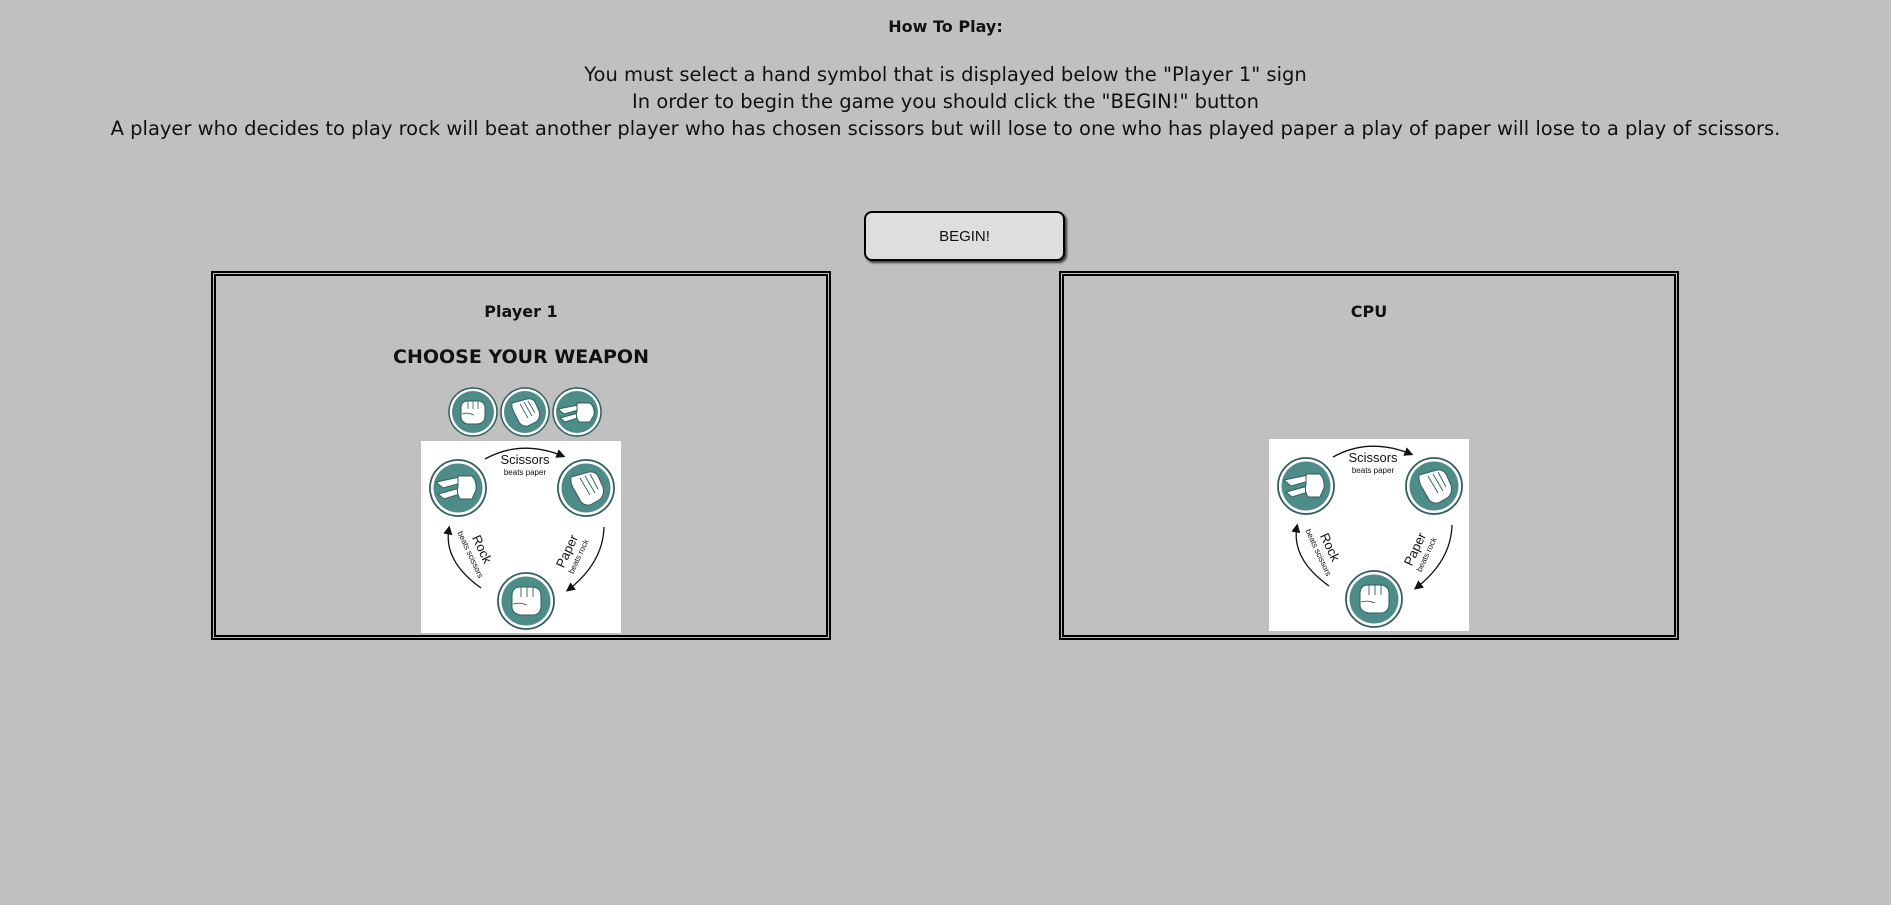 Image resolution: width=1891 pixels, height=905 pixels. I want to click on how-to-play-title: How To Play:, so click(945, 26).